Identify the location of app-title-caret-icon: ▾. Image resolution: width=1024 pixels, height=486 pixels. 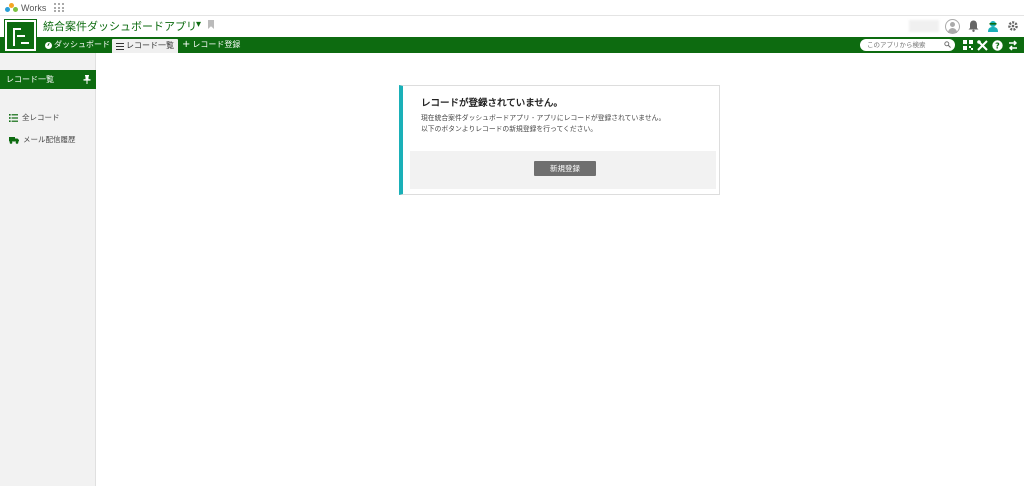
(198, 24).